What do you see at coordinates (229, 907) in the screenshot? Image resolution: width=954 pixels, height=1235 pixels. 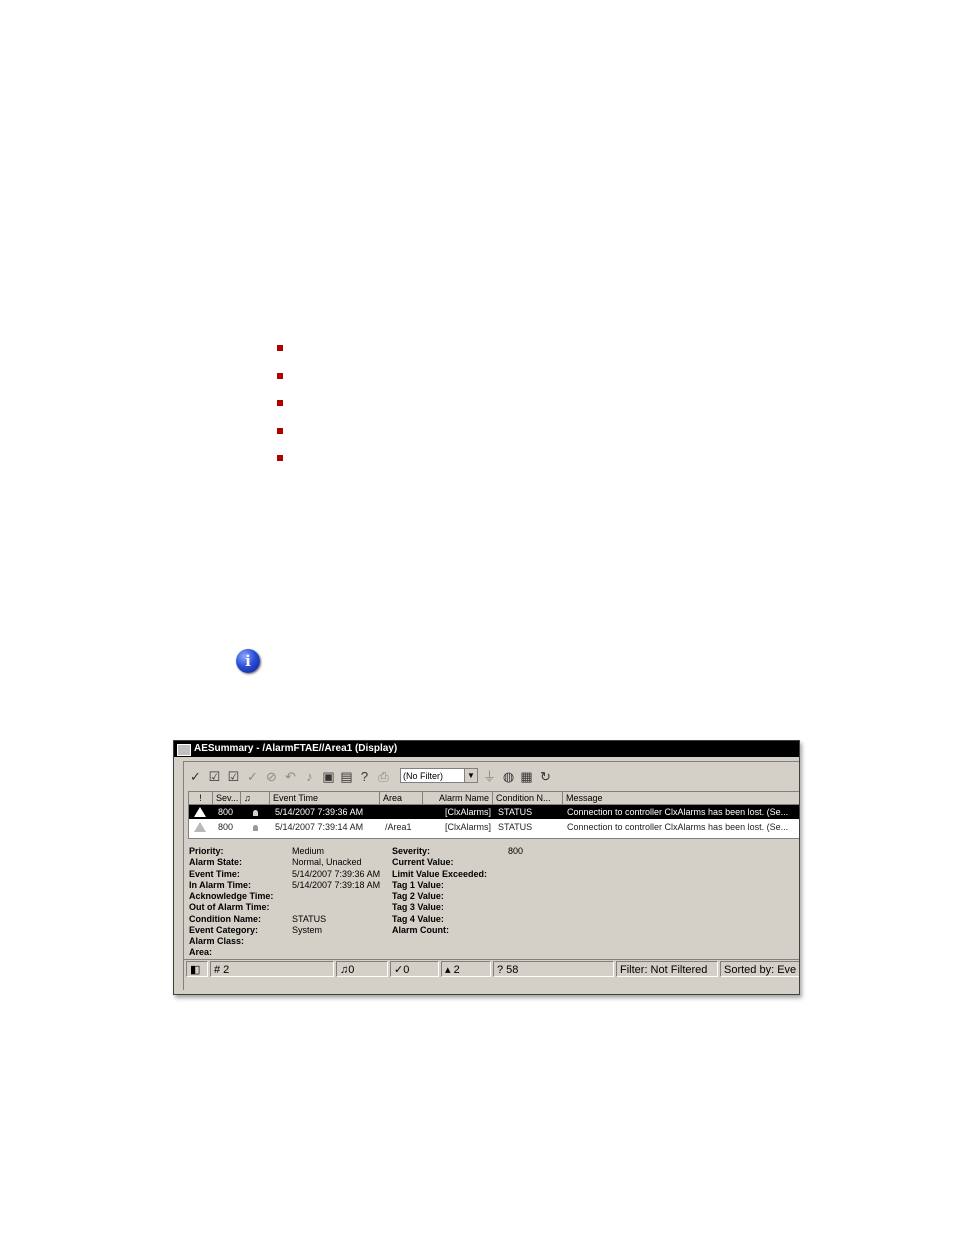 I see `detail-label: Out of Alarm Time:` at bounding box center [229, 907].